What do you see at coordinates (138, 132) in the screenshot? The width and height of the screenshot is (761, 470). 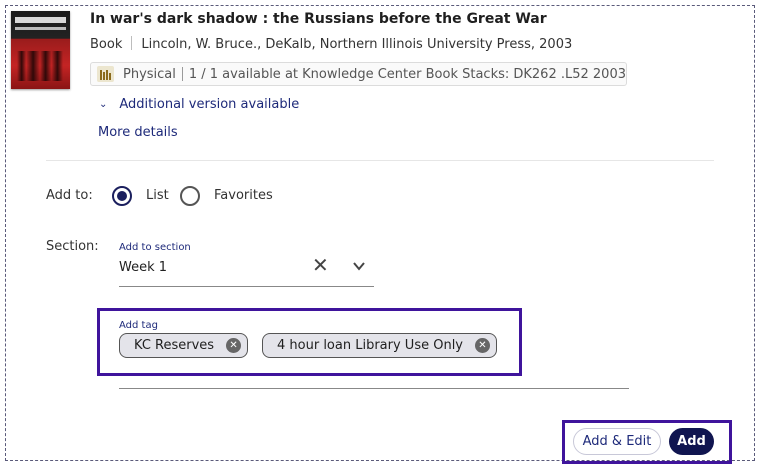 I see `more-details-link: More details` at bounding box center [138, 132].